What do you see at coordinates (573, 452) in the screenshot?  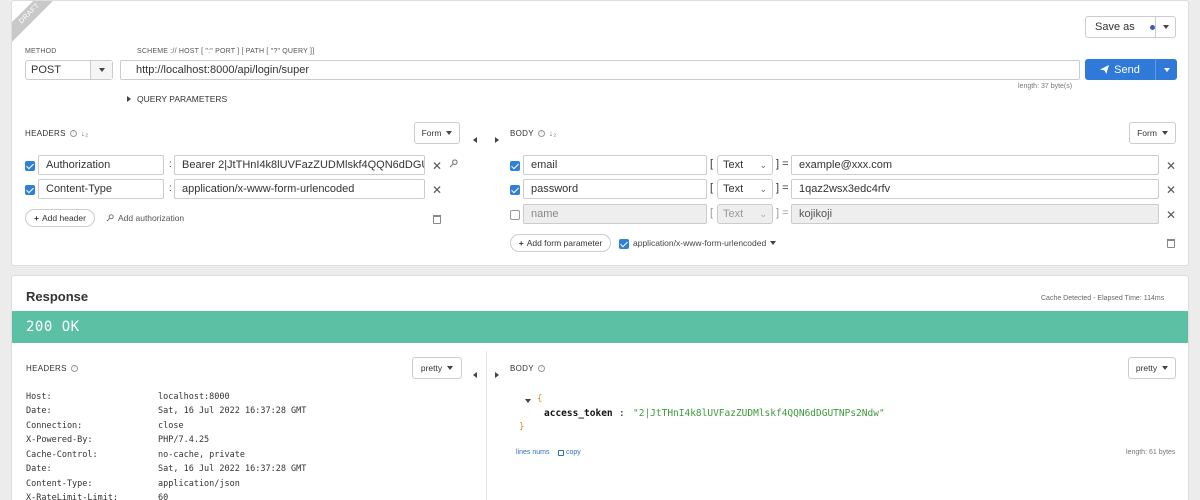 I see `copy-label: copy` at bounding box center [573, 452].